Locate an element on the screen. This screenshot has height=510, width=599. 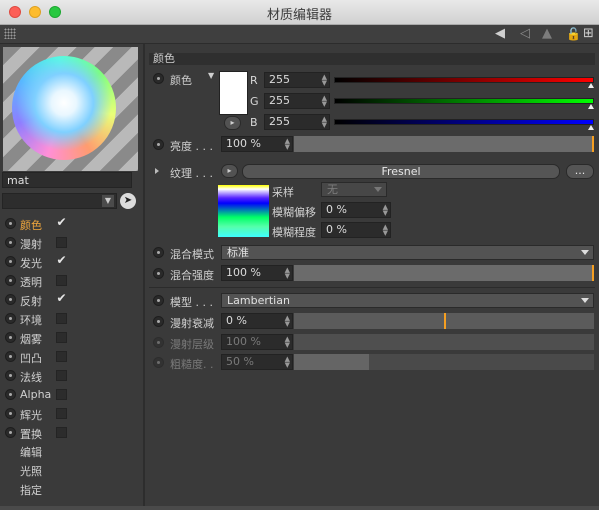
up-arrow-icon: ▲ is located at coordinates (547, 34).